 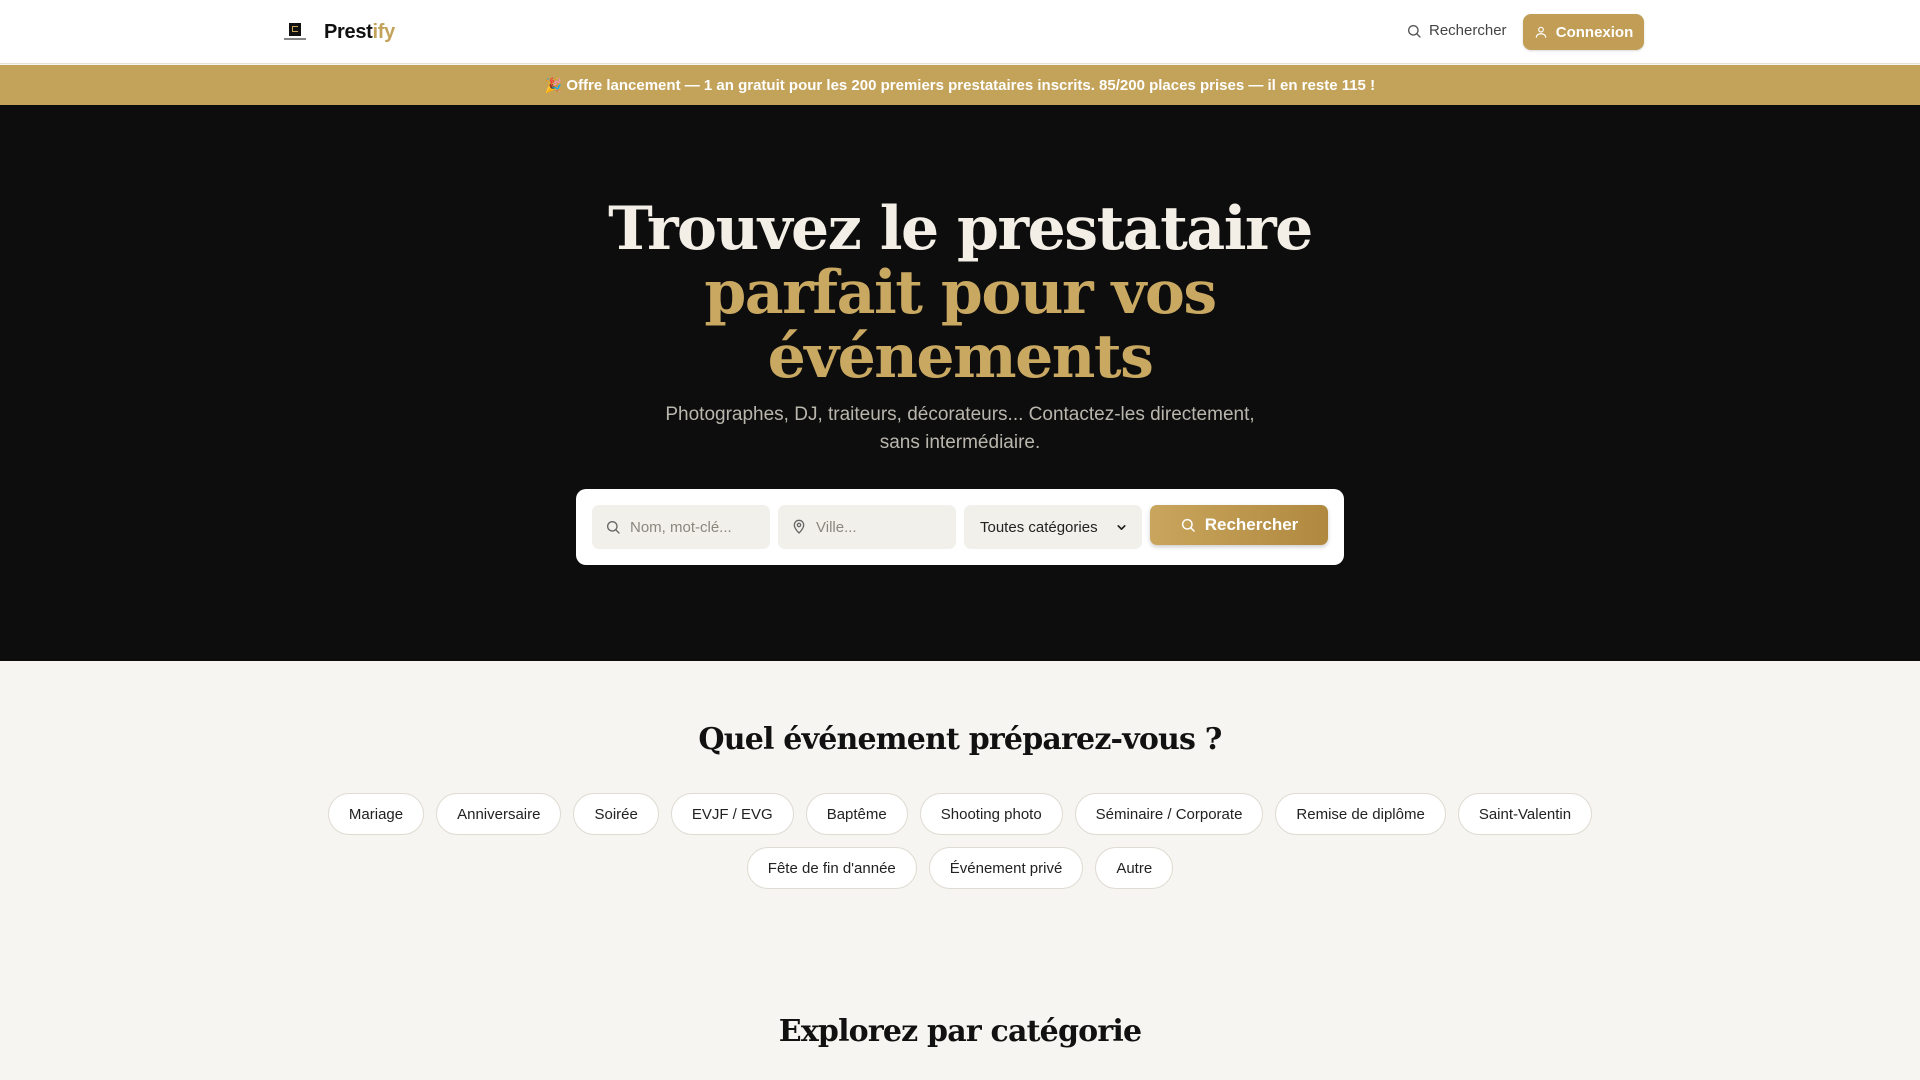 I want to click on event-chip: Baptême, so click(x=856, y=814).